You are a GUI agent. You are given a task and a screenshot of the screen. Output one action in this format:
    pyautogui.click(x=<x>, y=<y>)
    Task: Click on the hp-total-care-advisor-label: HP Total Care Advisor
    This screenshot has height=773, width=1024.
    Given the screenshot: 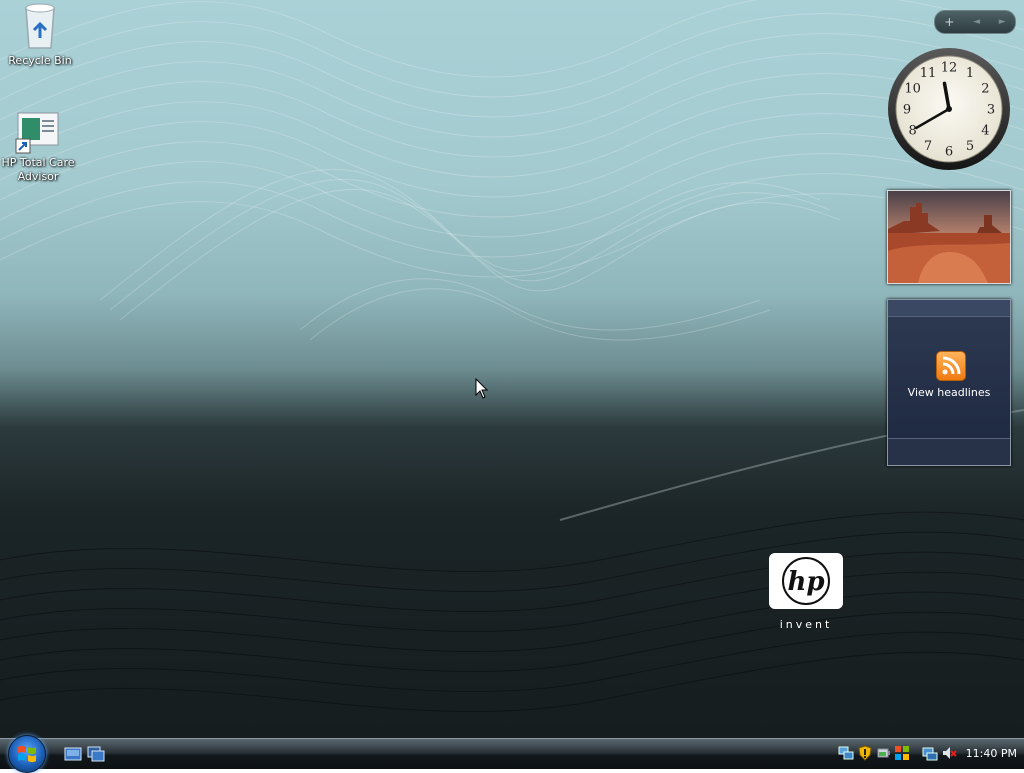 What is the action you would take?
    pyautogui.click(x=38, y=169)
    